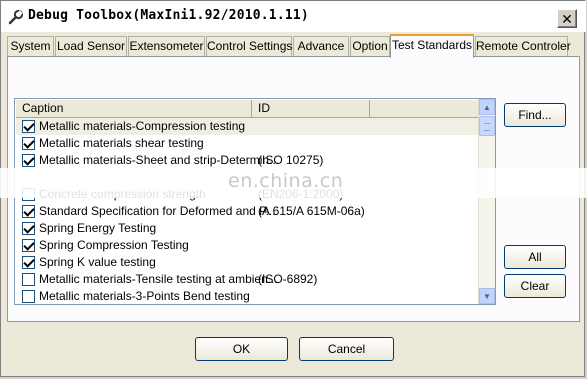 The width and height of the screenshot is (587, 379). Describe the element at coordinates (30, 46) in the screenshot. I see `tab-system: System` at that location.